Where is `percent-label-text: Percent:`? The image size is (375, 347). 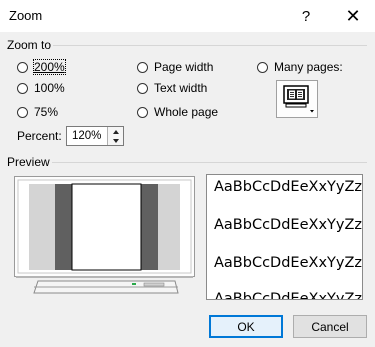 percent-label-text: Percent: is located at coordinates (39, 136).